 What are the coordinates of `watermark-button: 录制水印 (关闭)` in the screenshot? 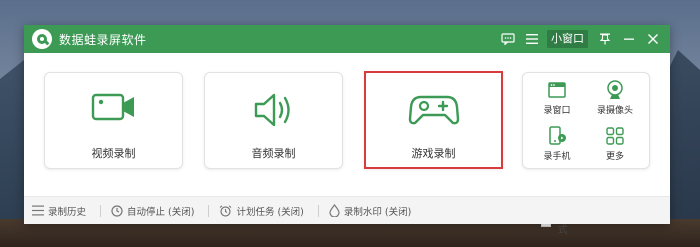 It's located at (370, 211).